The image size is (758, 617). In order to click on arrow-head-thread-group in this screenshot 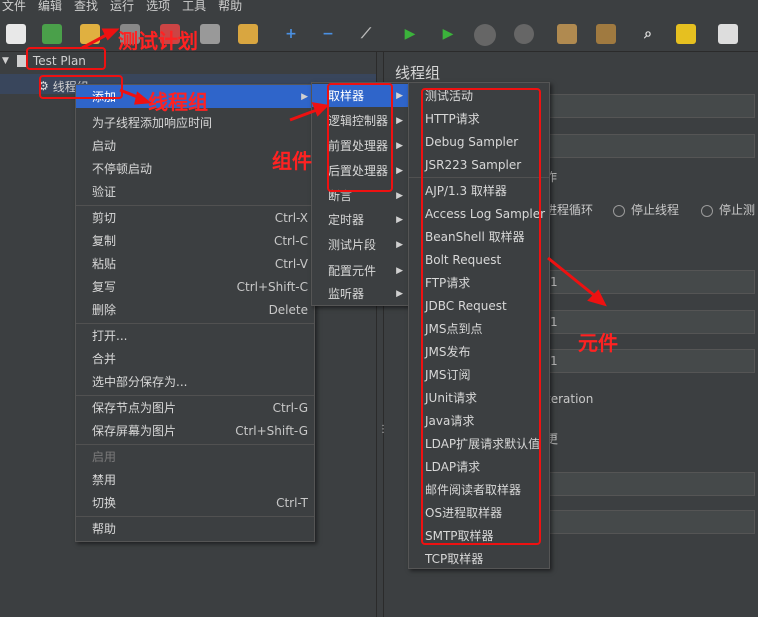, I will do `click(143, 98)`.